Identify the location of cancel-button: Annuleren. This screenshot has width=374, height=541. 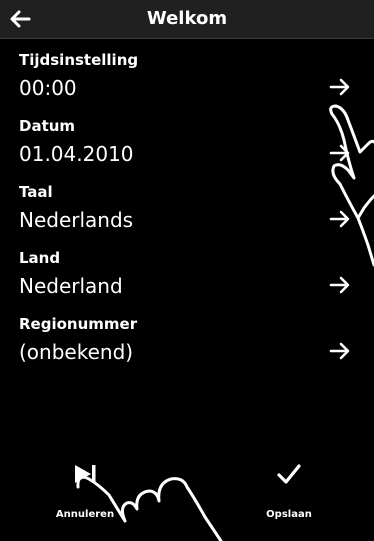
(85, 490).